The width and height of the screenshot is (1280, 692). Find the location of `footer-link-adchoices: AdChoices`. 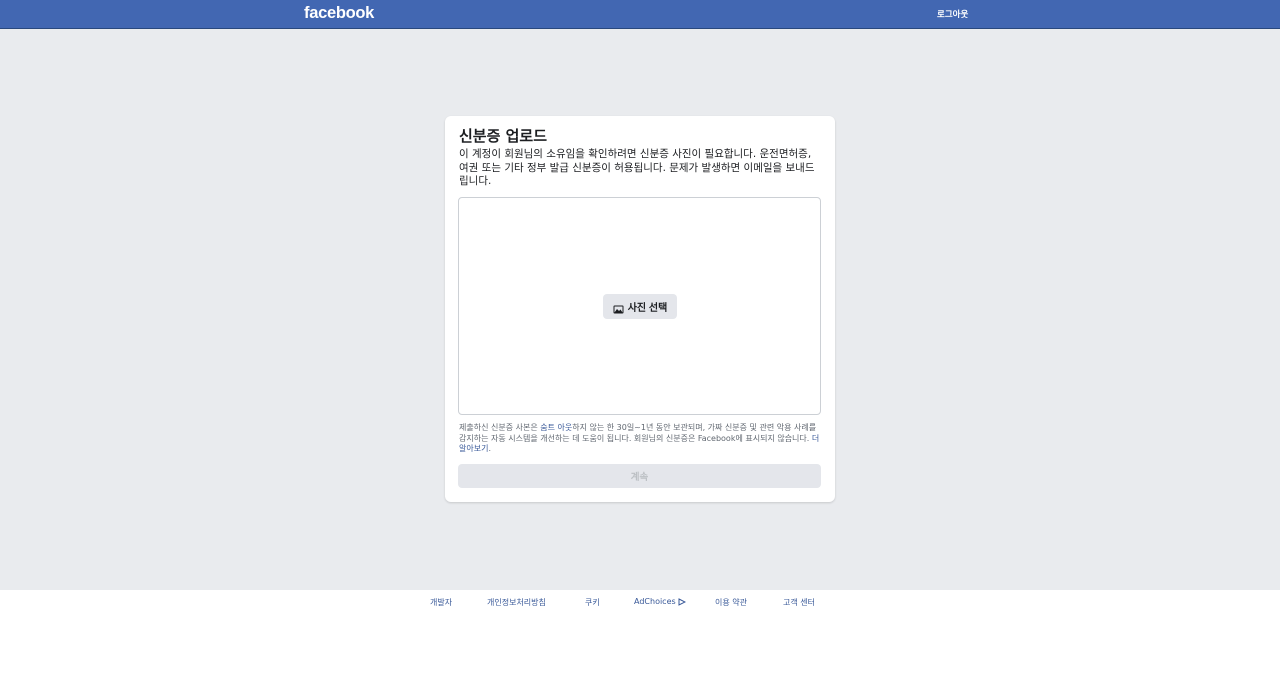

footer-link-adchoices: AdChoices is located at coordinates (660, 601).